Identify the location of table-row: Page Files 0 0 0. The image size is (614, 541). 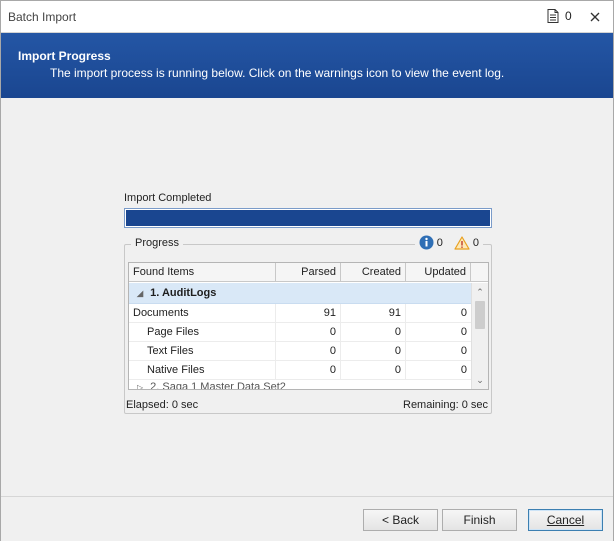
(300, 332).